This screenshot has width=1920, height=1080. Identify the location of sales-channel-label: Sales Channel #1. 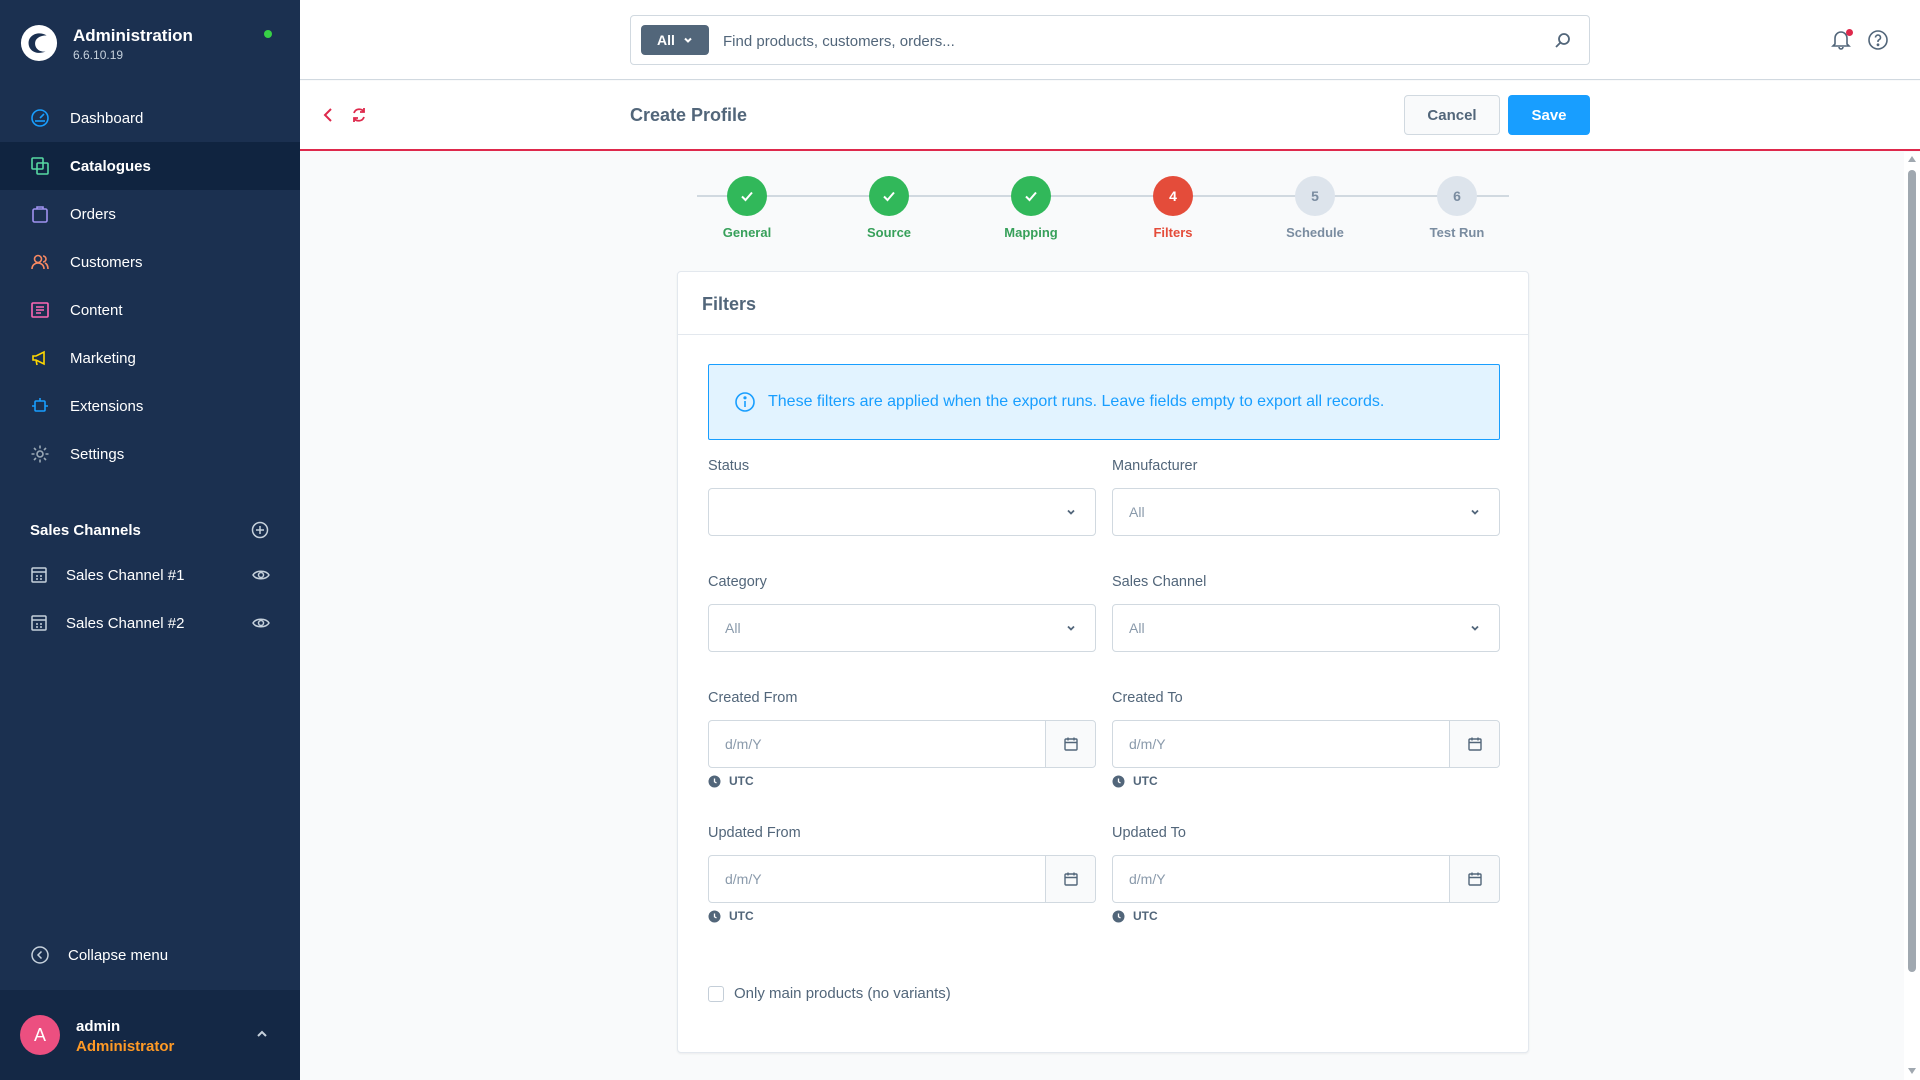
(125, 575).